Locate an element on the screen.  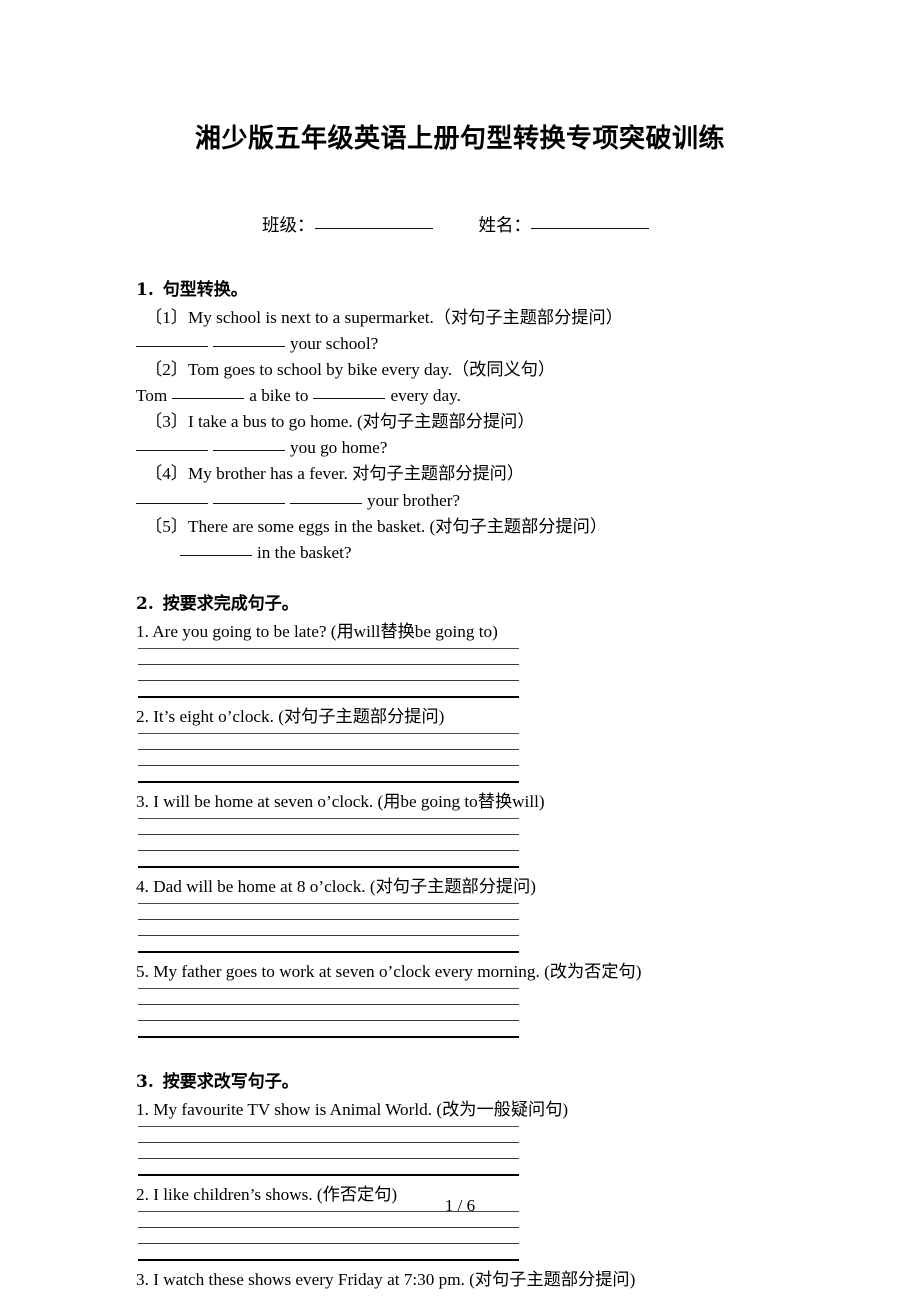
s1-answer-5-text: in the basket? is located at coordinates (304, 552).